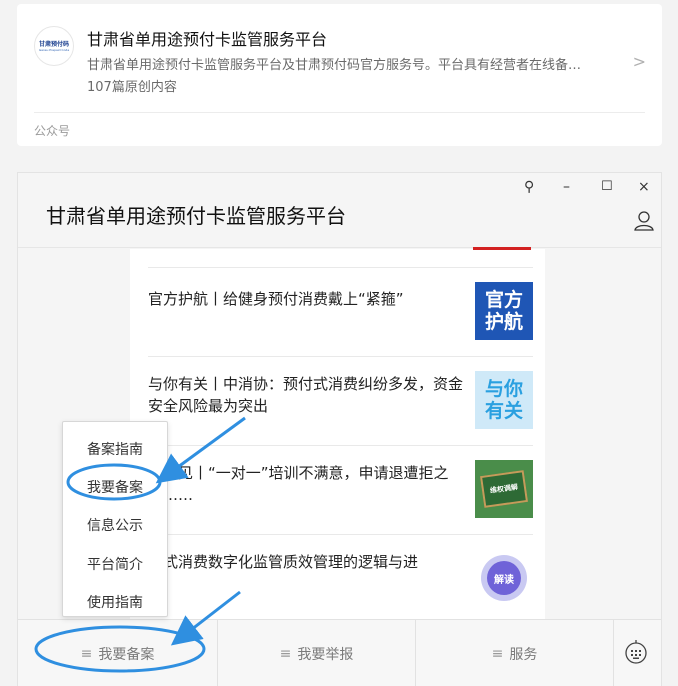  I want to click on thumbnail-label: 解读, so click(504, 578).